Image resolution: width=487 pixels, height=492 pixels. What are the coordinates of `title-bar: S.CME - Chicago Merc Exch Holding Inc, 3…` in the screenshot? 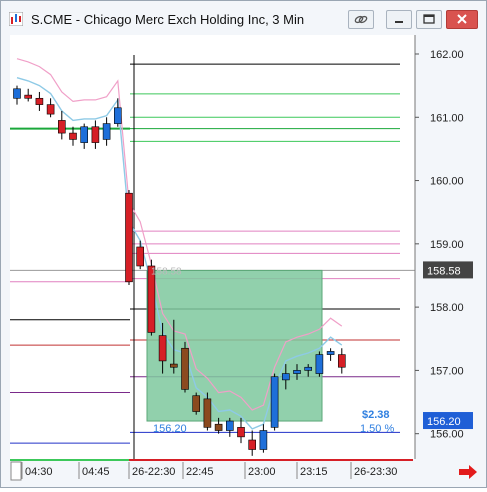 It's located at (243, 18).